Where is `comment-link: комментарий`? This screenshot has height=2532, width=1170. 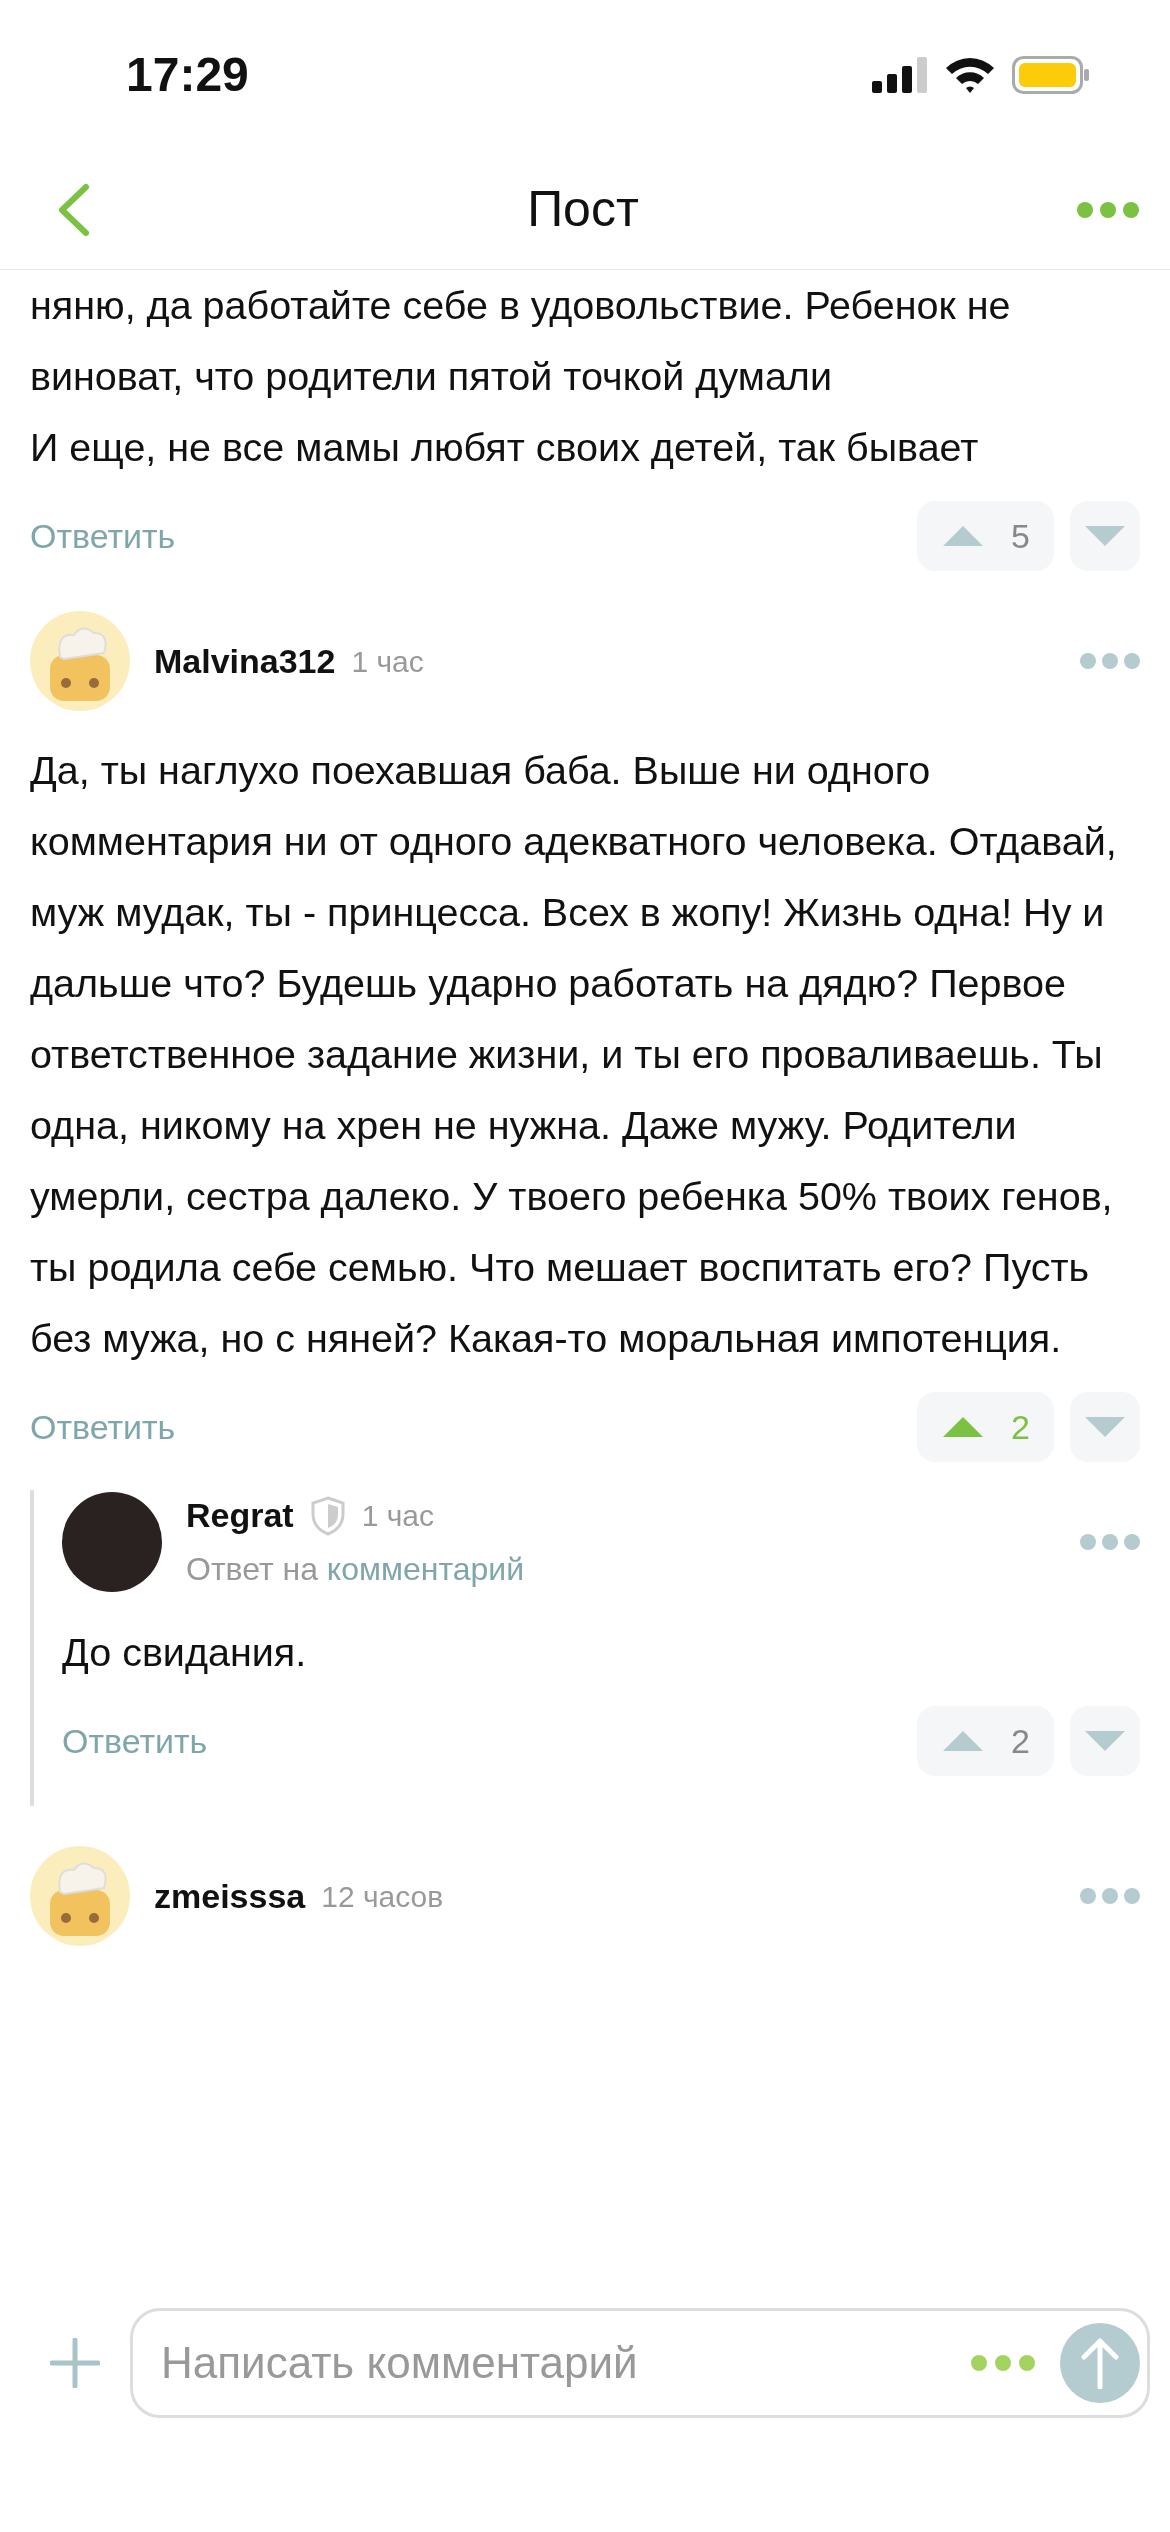
comment-link: комментарий is located at coordinates (425, 1569).